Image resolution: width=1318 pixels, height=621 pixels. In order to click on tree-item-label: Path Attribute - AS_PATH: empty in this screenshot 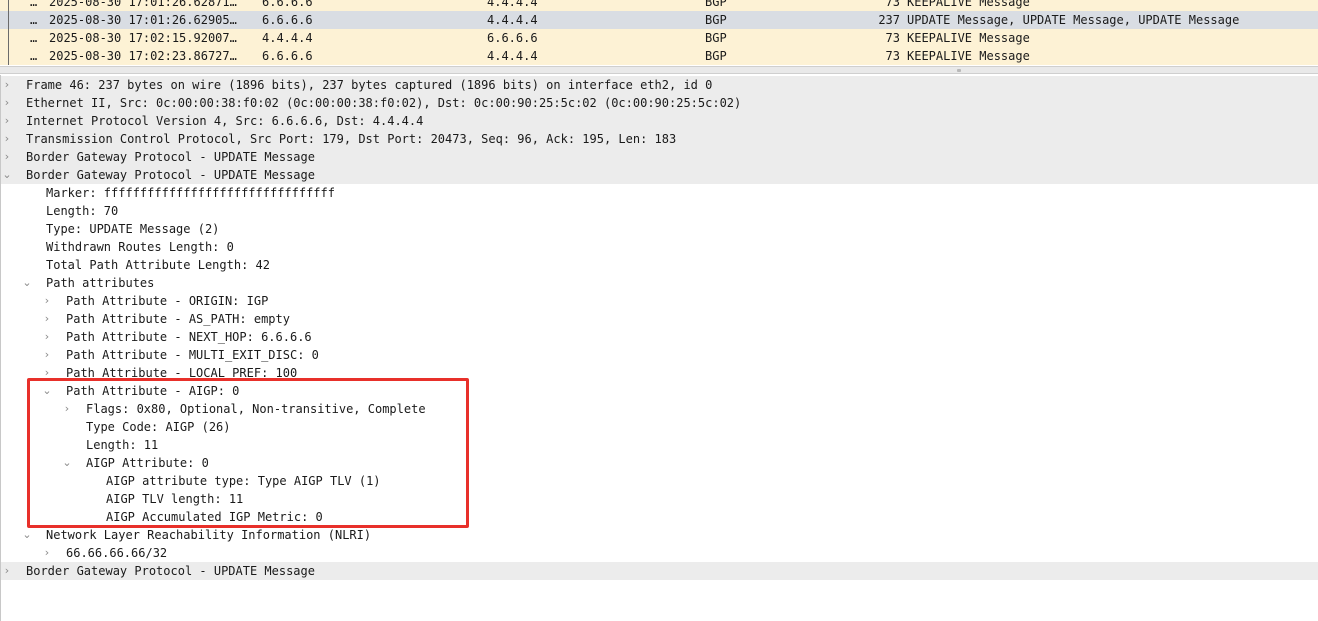, I will do `click(178, 319)`.